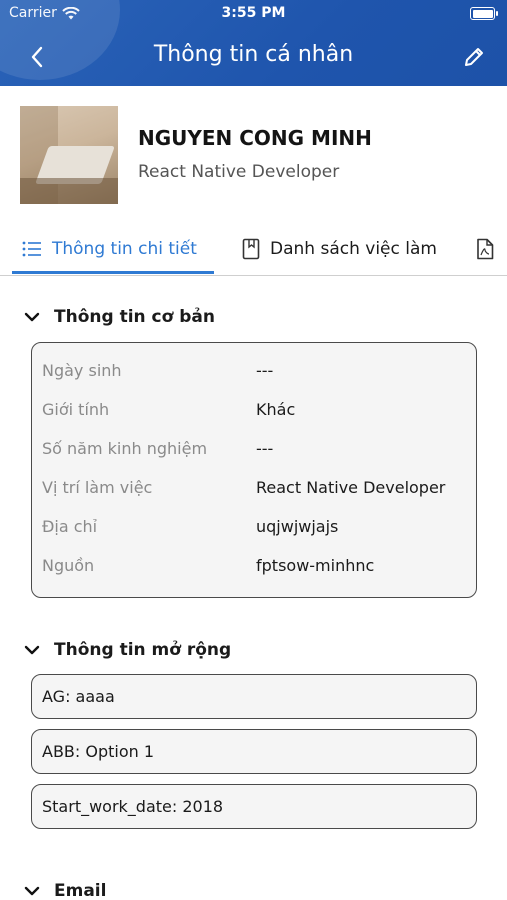  Describe the element at coordinates (70, 526) in the screenshot. I see `info-label: Địa chỉ` at that location.